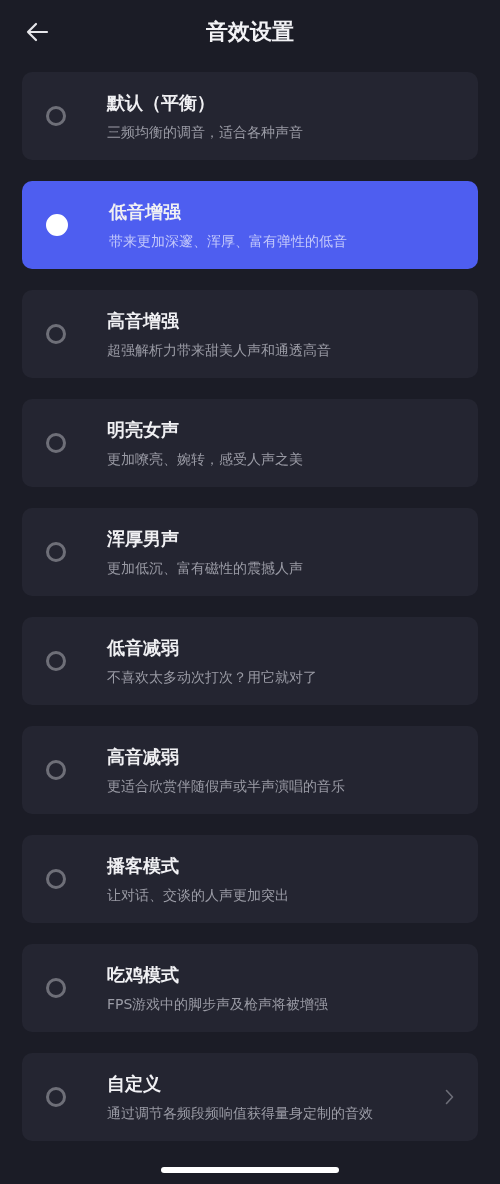 This screenshot has height=1184, width=500. What do you see at coordinates (250, 770) in the screenshot?
I see `sound-option: 高音减弱 更适合欣赏伴随假声或半声演唱的音乐` at bounding box center [250, 770].